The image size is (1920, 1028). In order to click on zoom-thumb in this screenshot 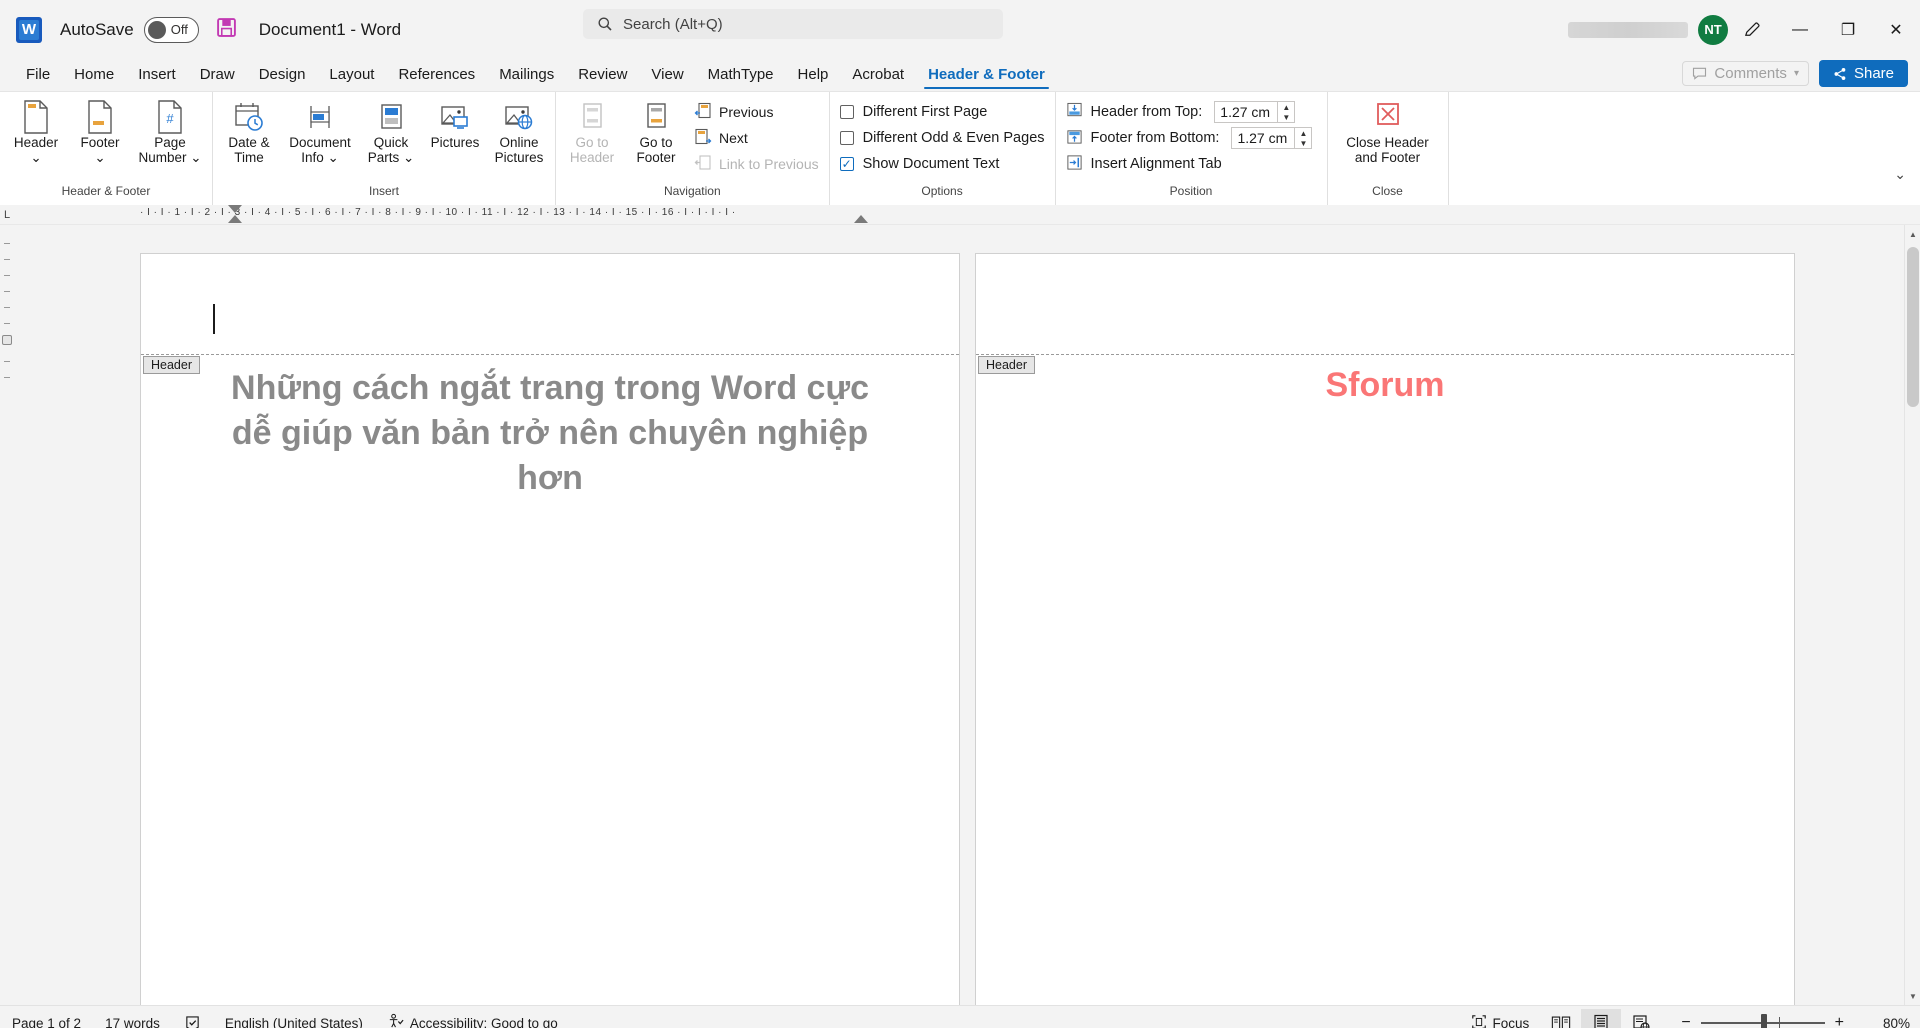, I will do `click(1763, 1021)`.